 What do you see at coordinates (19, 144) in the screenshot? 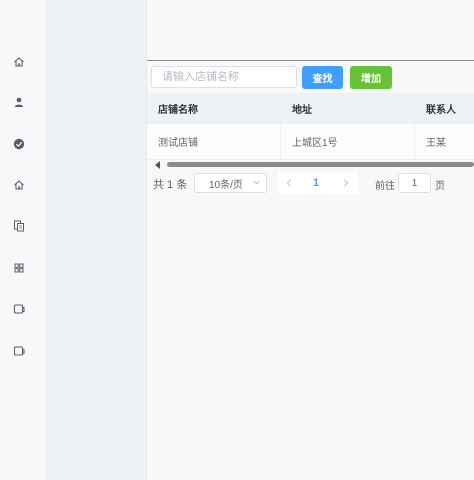
I see `check-circle-icon` at bounding box center [19, 144].